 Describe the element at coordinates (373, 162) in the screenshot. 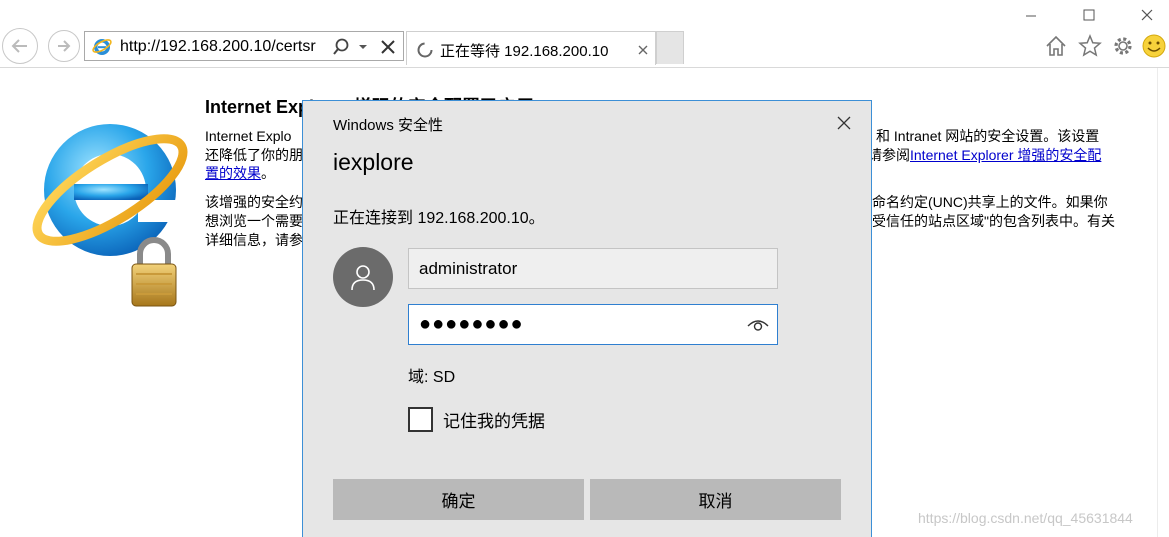

I see `dialog-app-name: iexplore` at that location.